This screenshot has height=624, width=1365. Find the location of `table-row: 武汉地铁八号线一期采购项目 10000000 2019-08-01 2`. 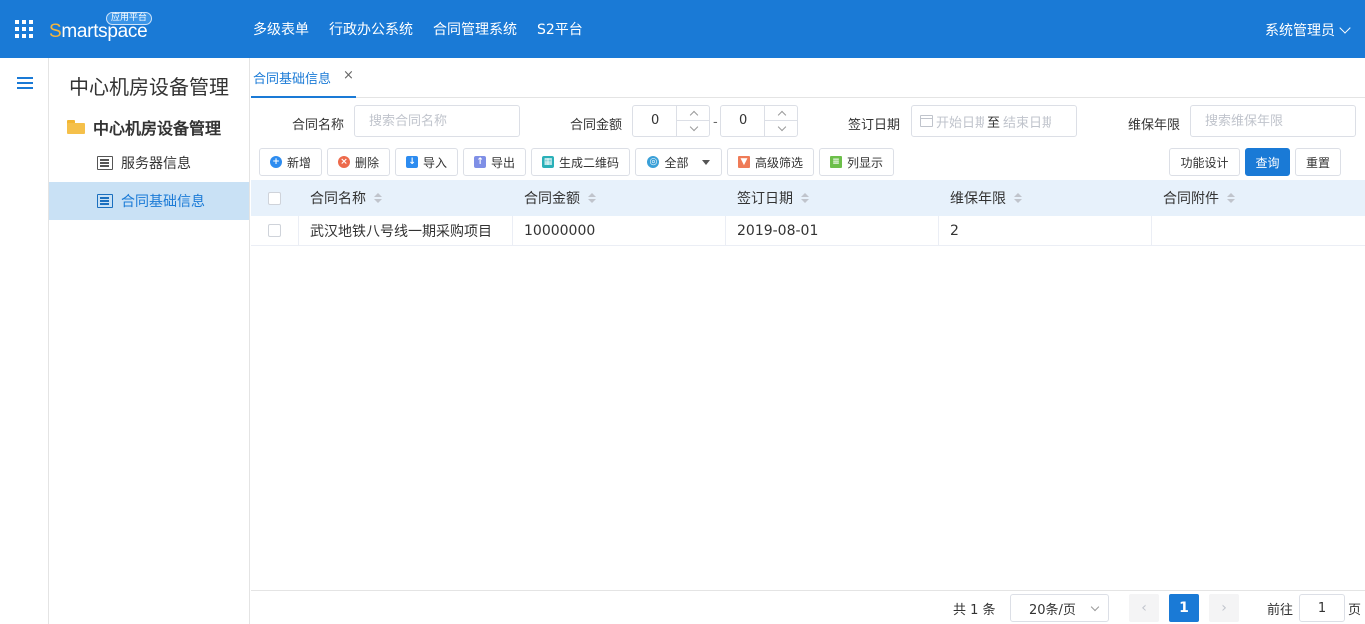

table-row: 武汉地铁八号线一期采购项目 10000000 2019-08-01 2 is located at coordinates (808, 231).